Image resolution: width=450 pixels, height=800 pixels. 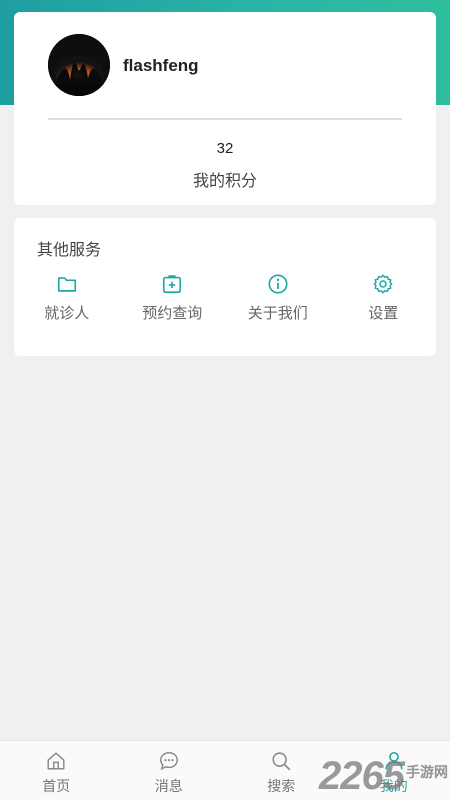 I want to click on watermark-text: 手游网, so click(x=427, y=773).